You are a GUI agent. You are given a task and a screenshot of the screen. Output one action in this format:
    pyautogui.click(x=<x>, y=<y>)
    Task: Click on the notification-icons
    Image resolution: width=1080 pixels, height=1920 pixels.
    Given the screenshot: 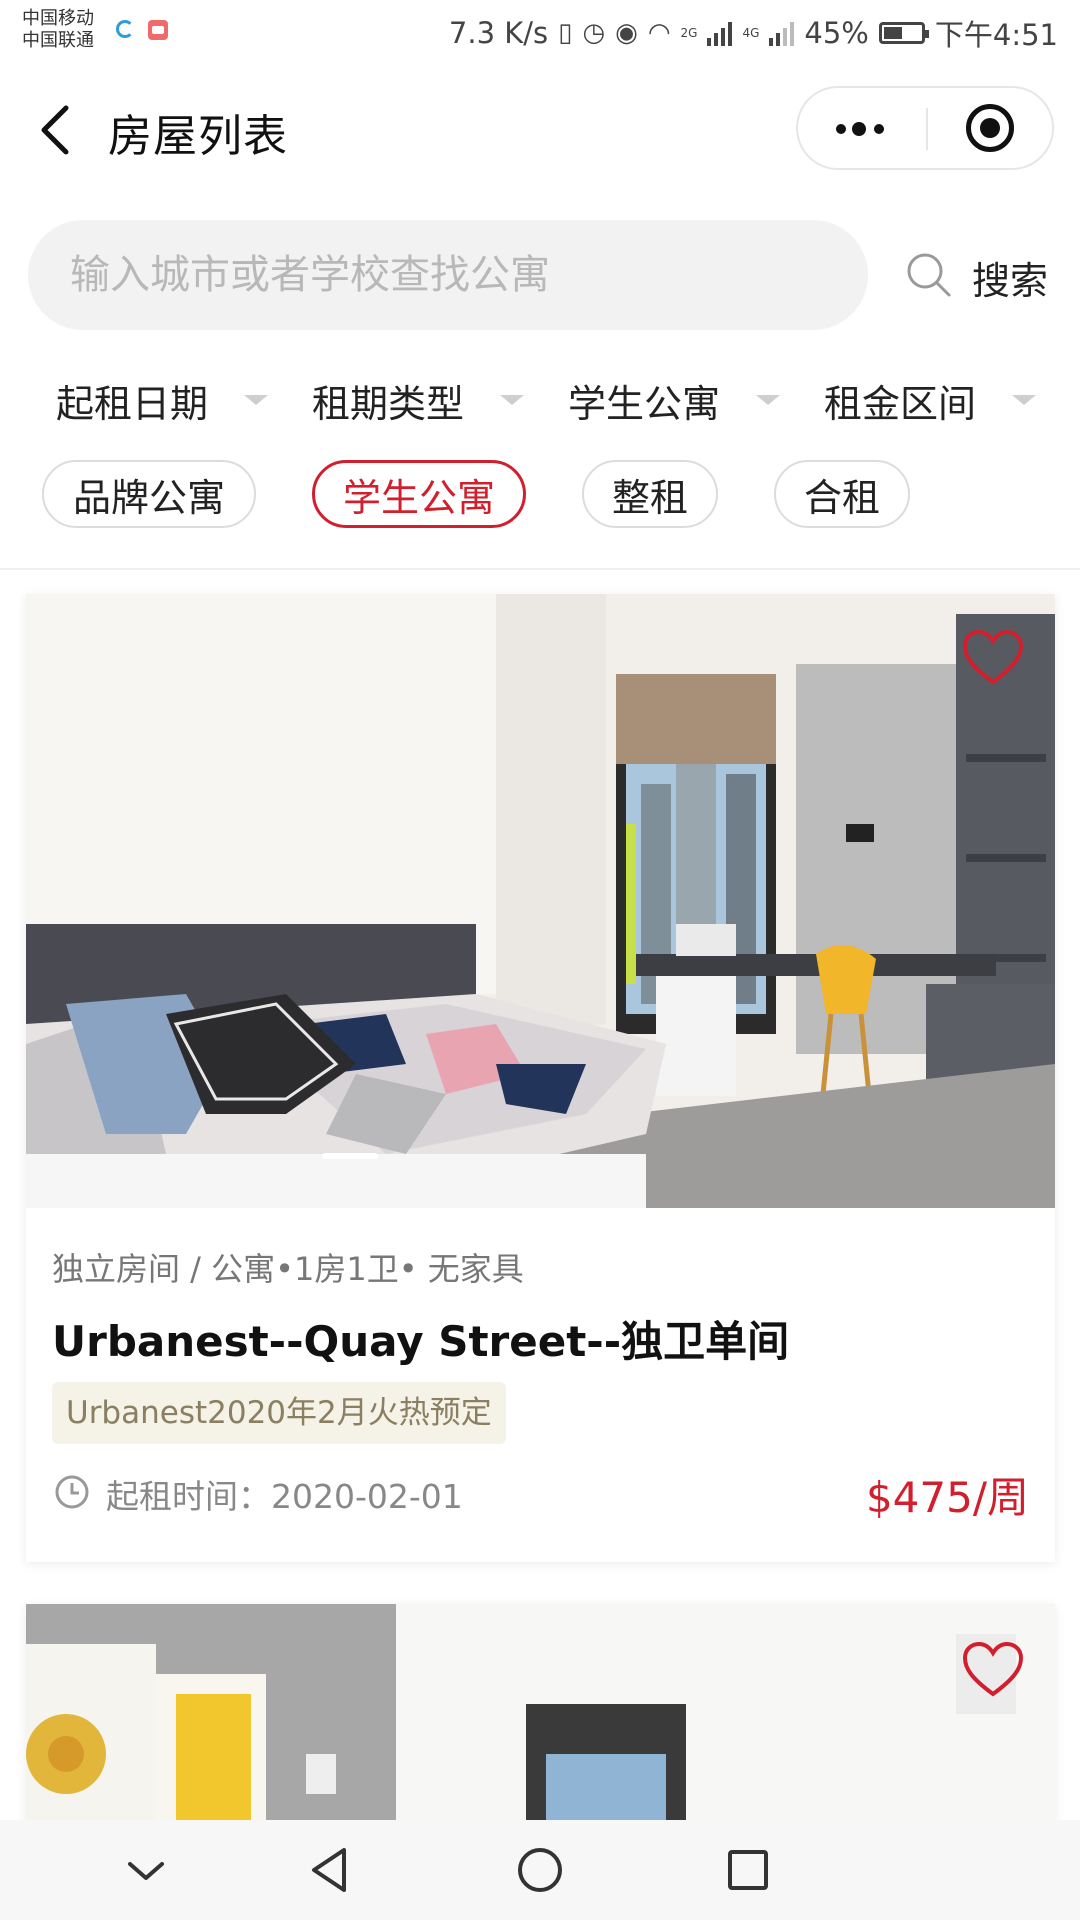 What is the action you would take?
    pyautogui.click(x=142, y=30)
    